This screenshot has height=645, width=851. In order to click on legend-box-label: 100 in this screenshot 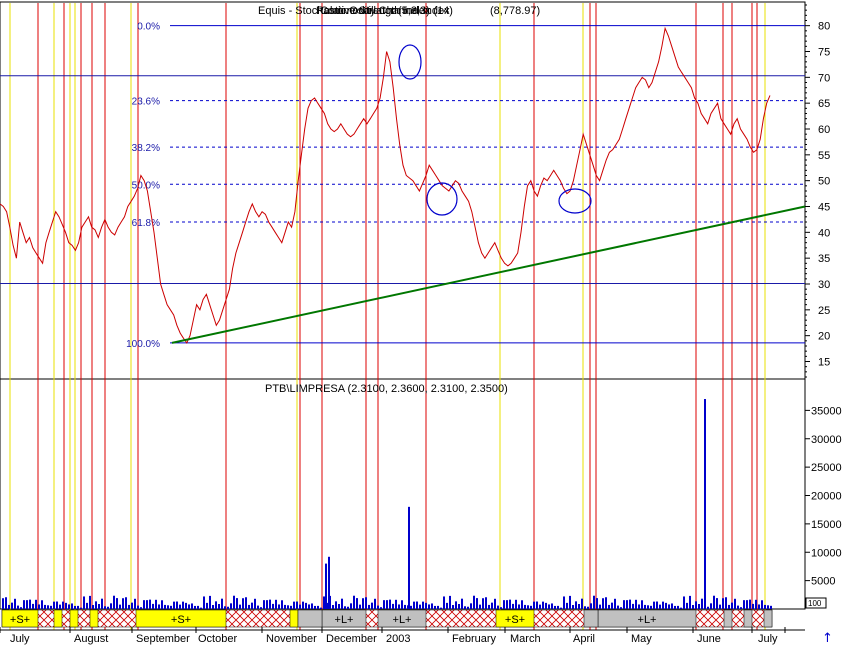, I will do `click(815, 603)`.